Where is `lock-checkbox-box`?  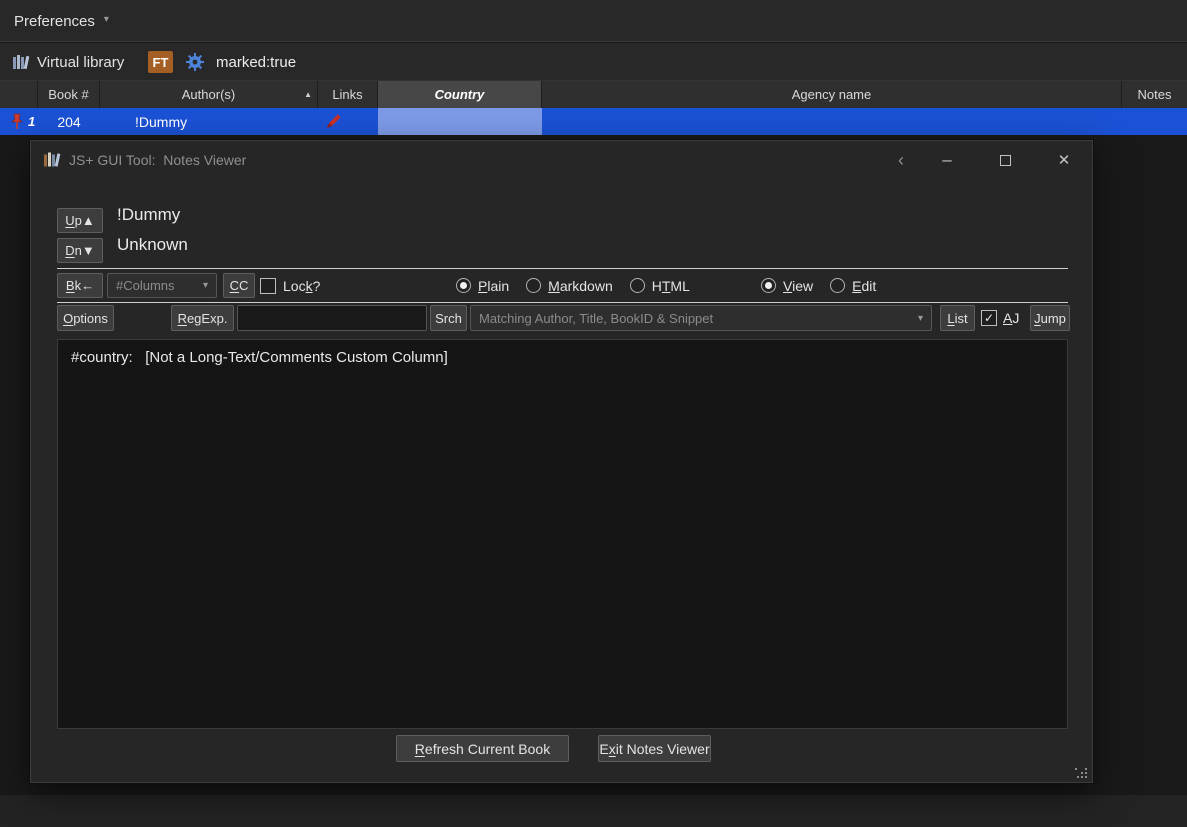
lock-checkbox-box is located at coordinates (268, 285).